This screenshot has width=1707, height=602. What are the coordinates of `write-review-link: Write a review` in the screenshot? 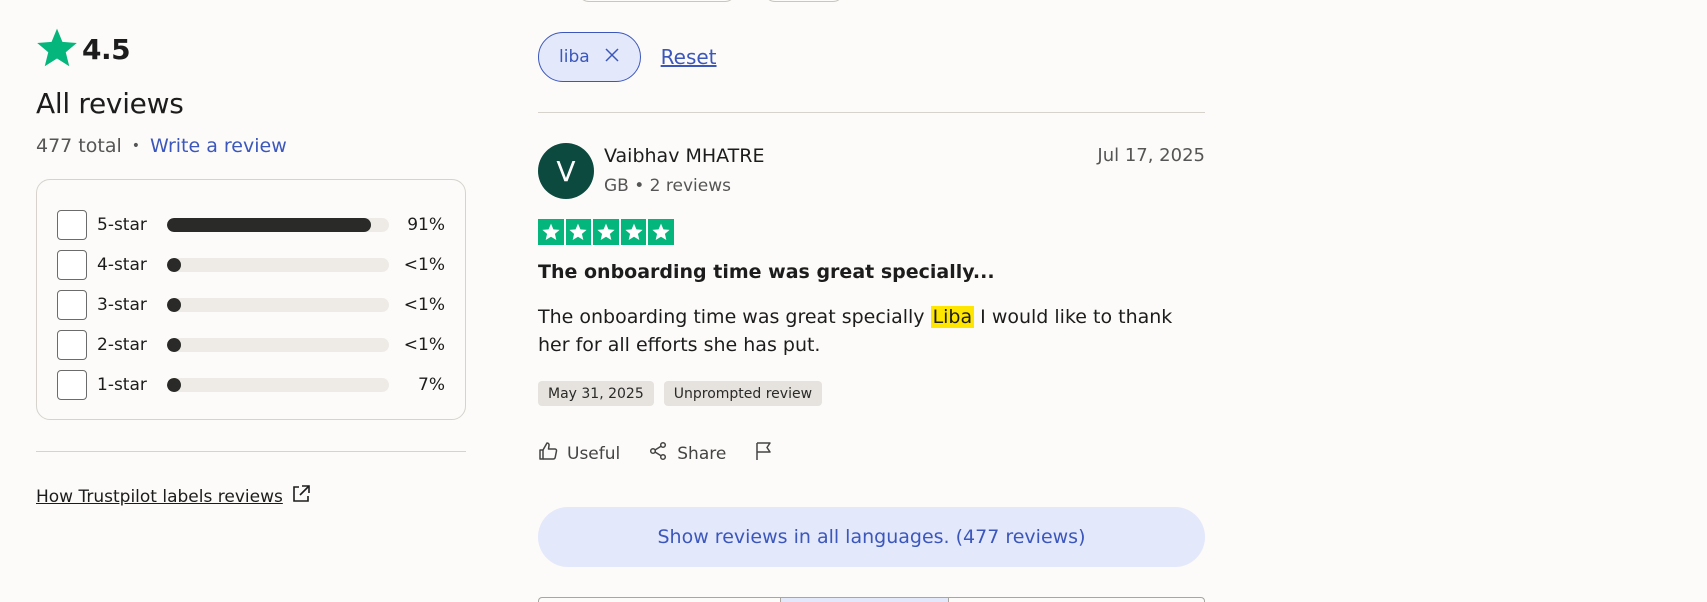 It's located at (218, 146).